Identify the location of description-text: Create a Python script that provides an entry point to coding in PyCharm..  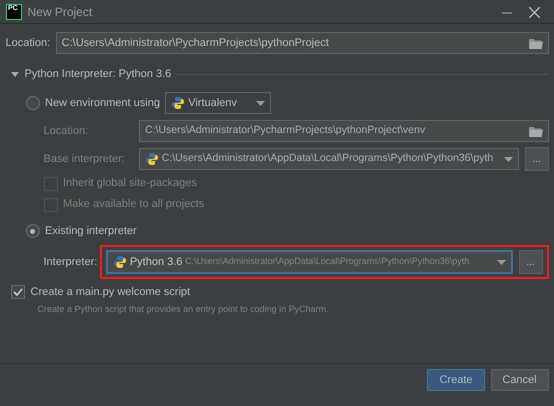
(183, 309).